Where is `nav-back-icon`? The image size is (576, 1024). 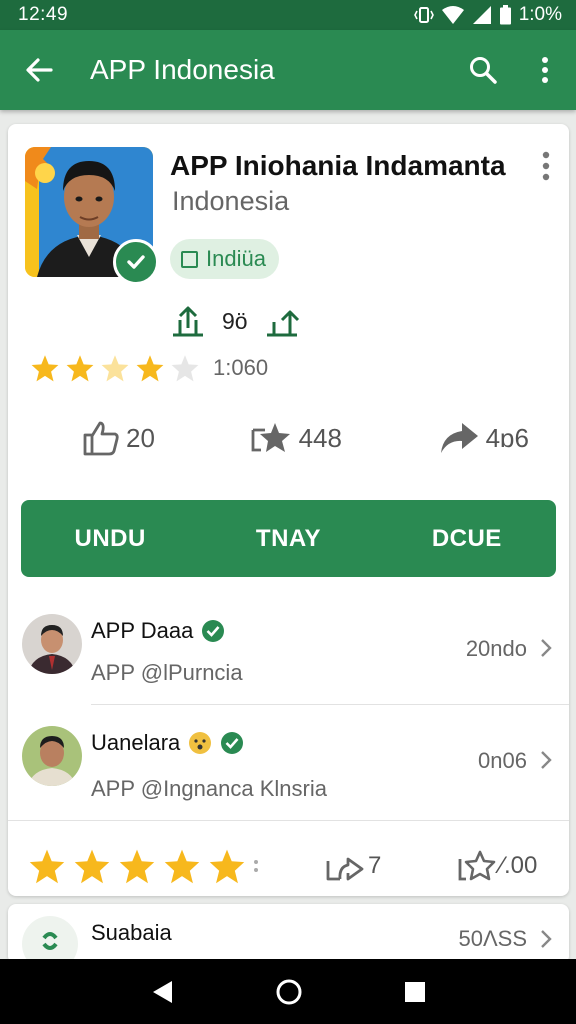
nav-back-icon is located at coordinates (162, 992).